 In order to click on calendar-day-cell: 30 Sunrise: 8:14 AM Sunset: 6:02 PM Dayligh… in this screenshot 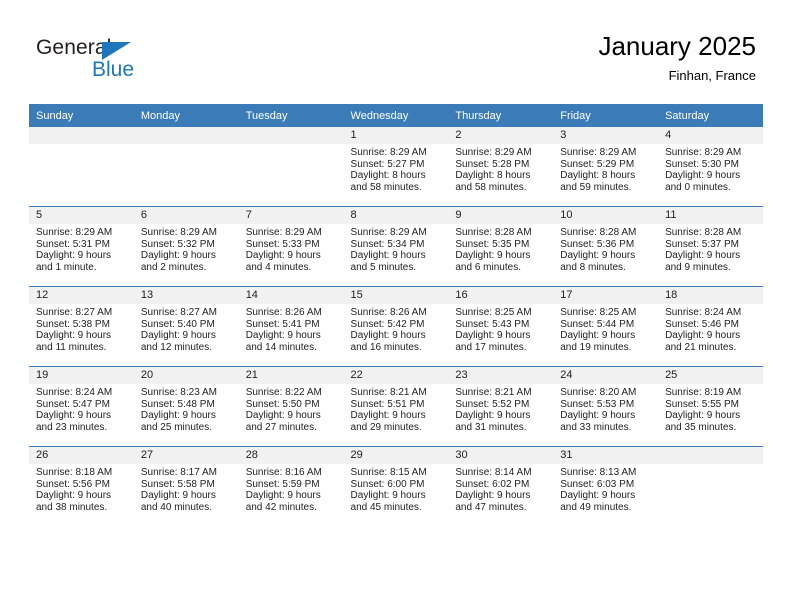, I will do `click(501, 486)`.